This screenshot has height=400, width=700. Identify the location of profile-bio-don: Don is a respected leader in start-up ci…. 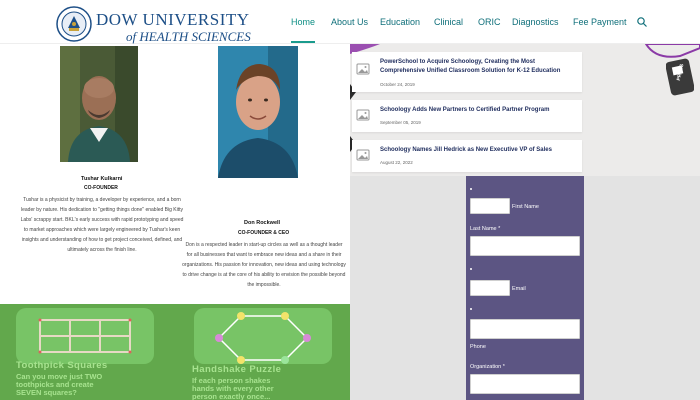
(264, 265).